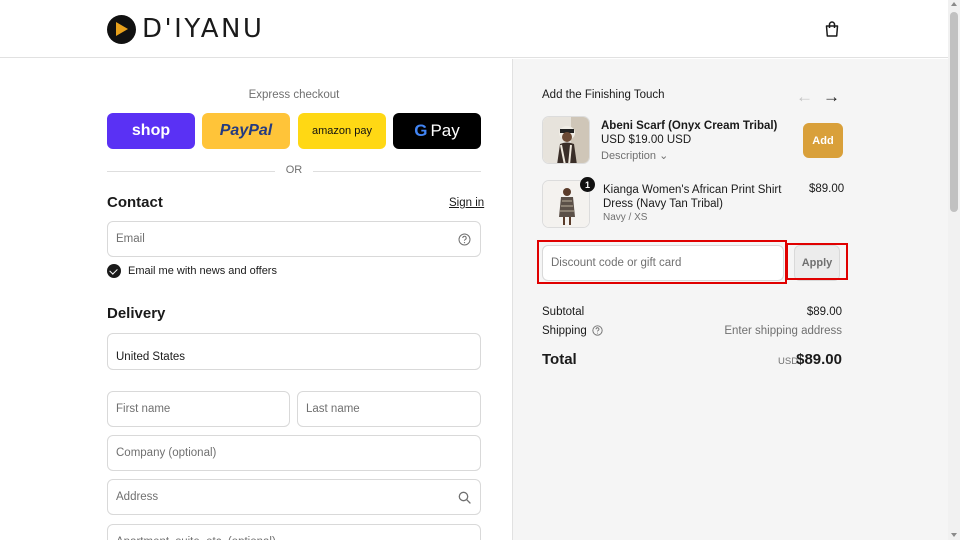 Image resolution: width=960 pixels, height=540 pixels. Describe the element at coordinates (597, 332) in the screenshot. I see `shipping-help-icon` at that location.